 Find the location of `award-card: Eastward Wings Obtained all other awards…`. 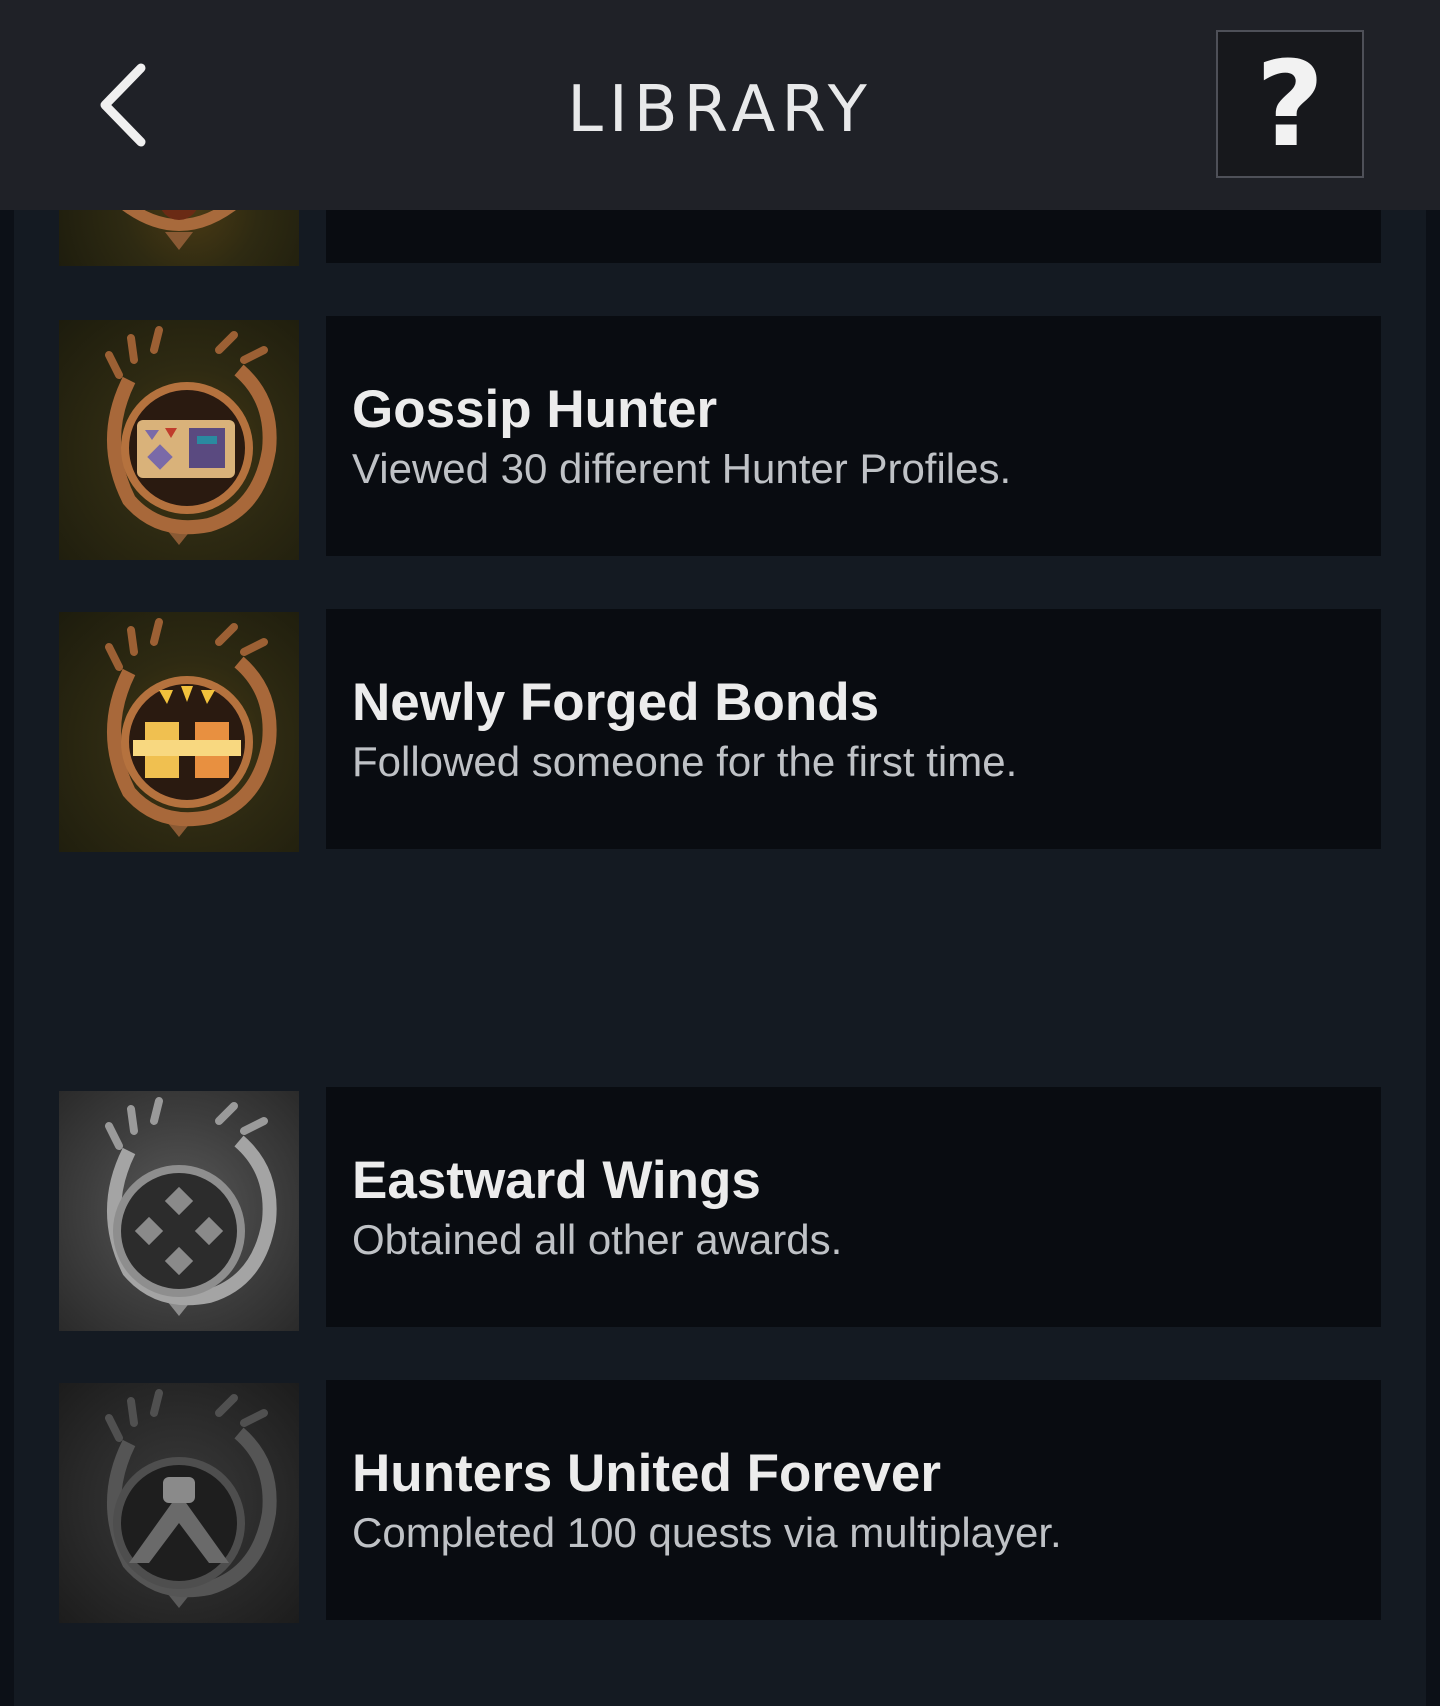

award-card: Eastward Wings Obtained all other awards… is located at coordinates (853, 1207).